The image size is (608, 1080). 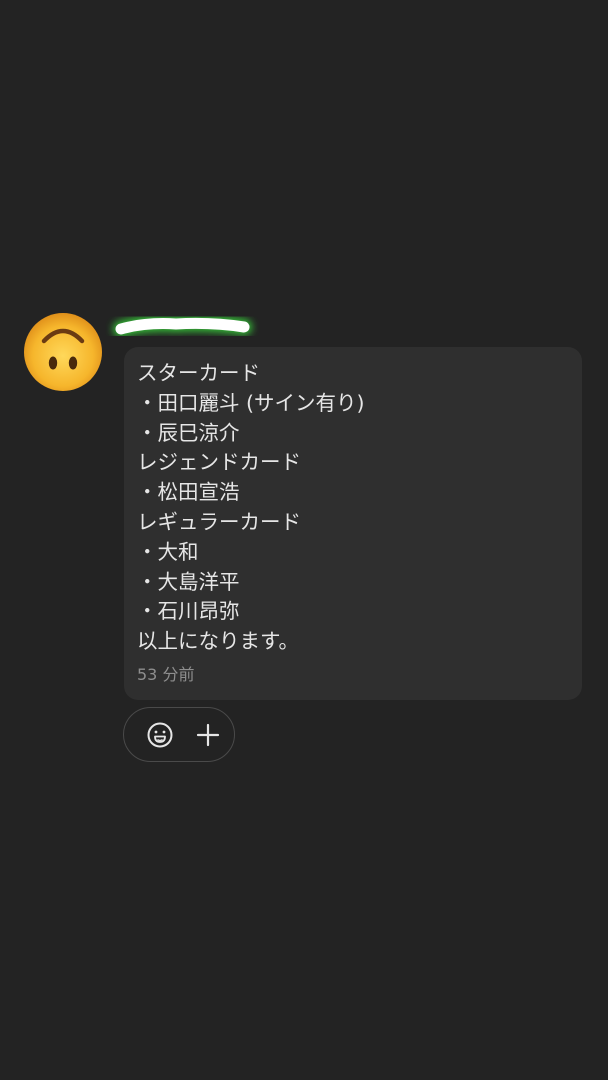 I want to click on add-reaction-button, so click(x=160, y=735).